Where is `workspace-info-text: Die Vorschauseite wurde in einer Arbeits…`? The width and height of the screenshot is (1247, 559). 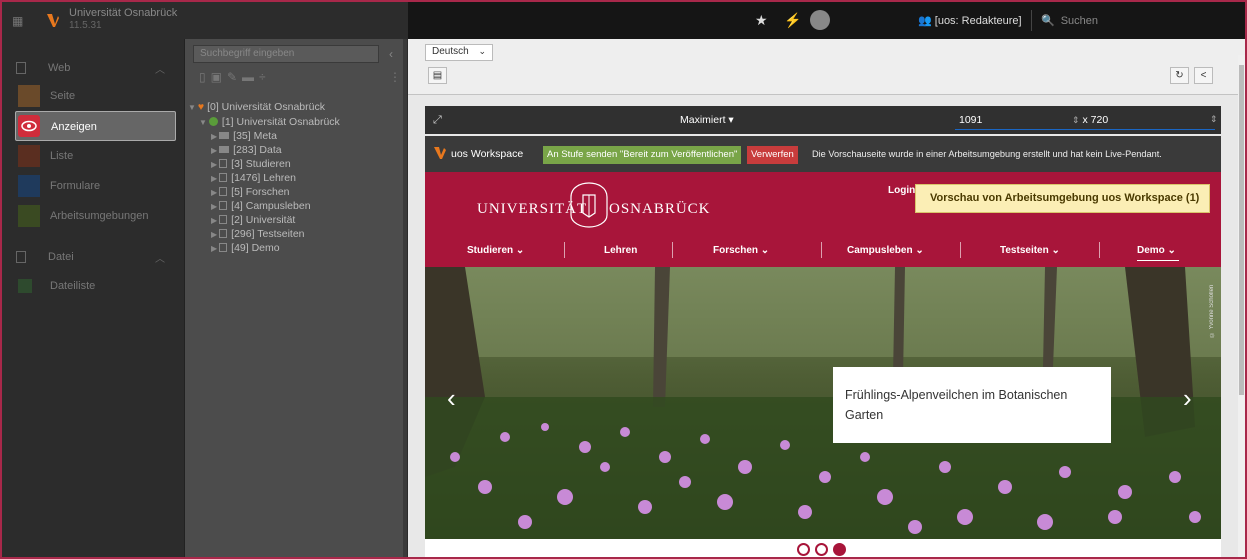 workspace-info-text: Die Vorschauseite wurde in einer Arbeits… is located at coordinates (987, 154).